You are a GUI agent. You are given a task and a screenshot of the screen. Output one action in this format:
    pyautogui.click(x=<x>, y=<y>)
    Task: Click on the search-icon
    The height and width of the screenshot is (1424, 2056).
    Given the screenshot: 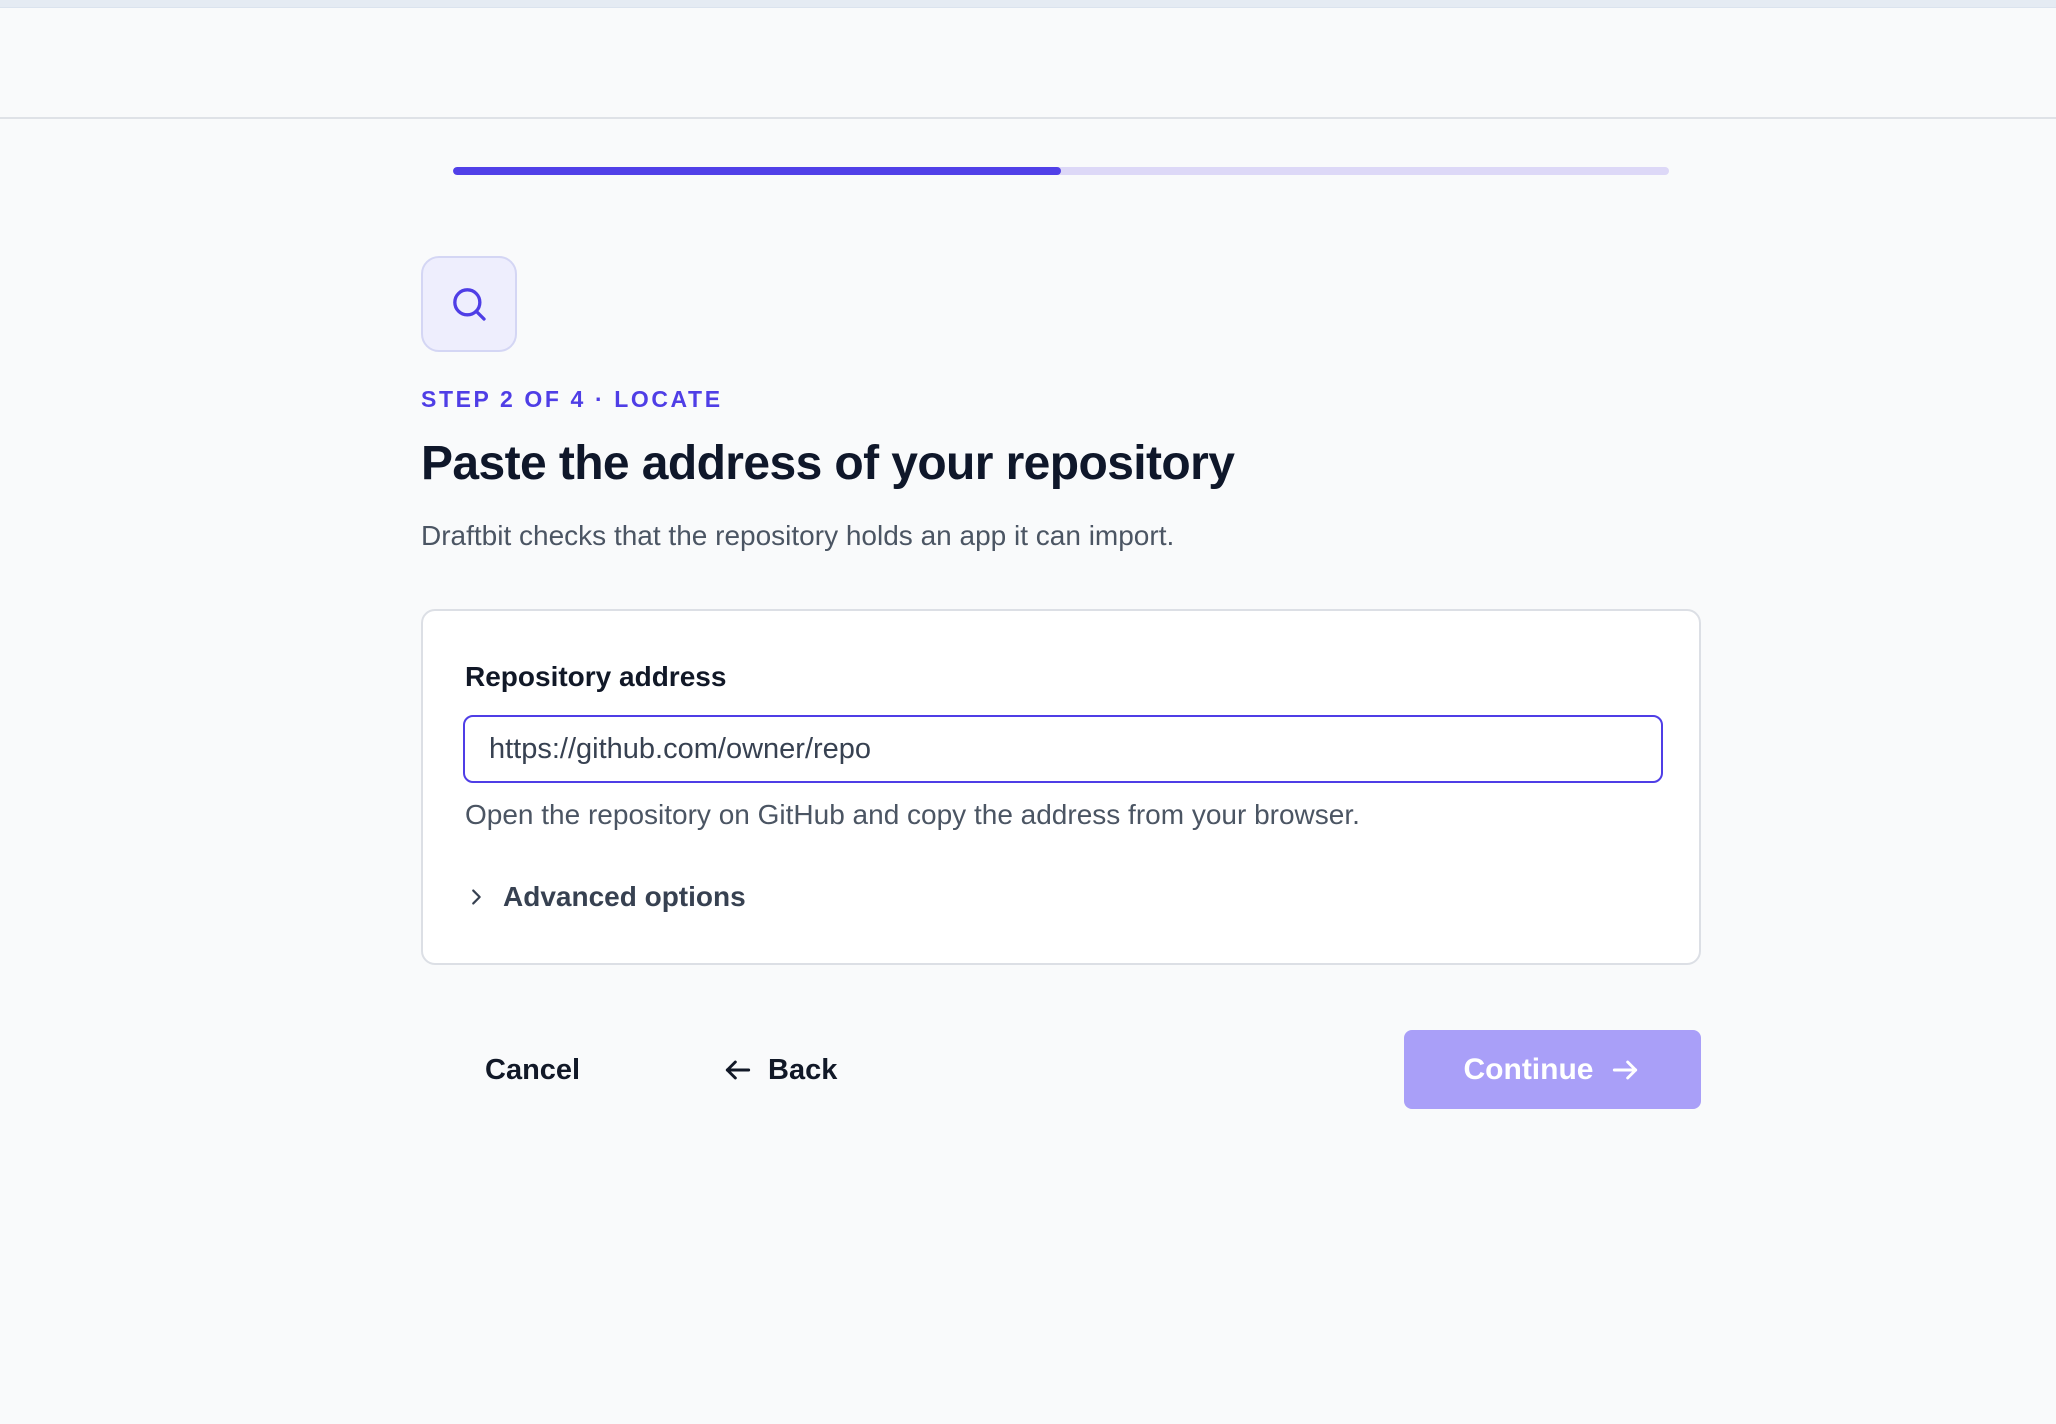 What is the action you would take?
    pyautogui.click(x=469, y=304)
    